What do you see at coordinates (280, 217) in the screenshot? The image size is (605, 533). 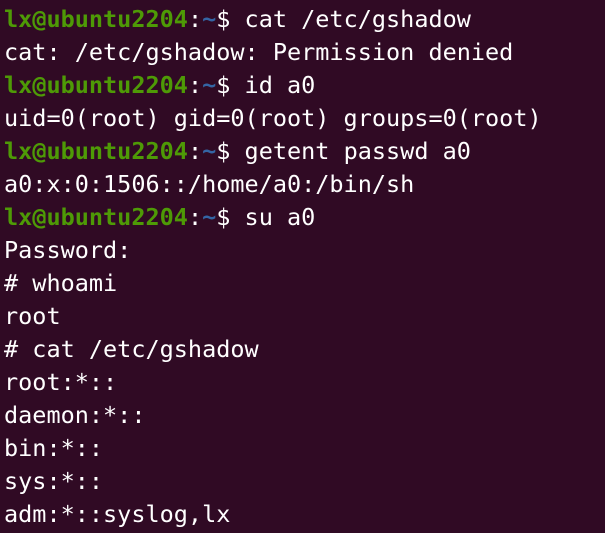 I see `command-text: su a0` at bounding box center [280, 217].